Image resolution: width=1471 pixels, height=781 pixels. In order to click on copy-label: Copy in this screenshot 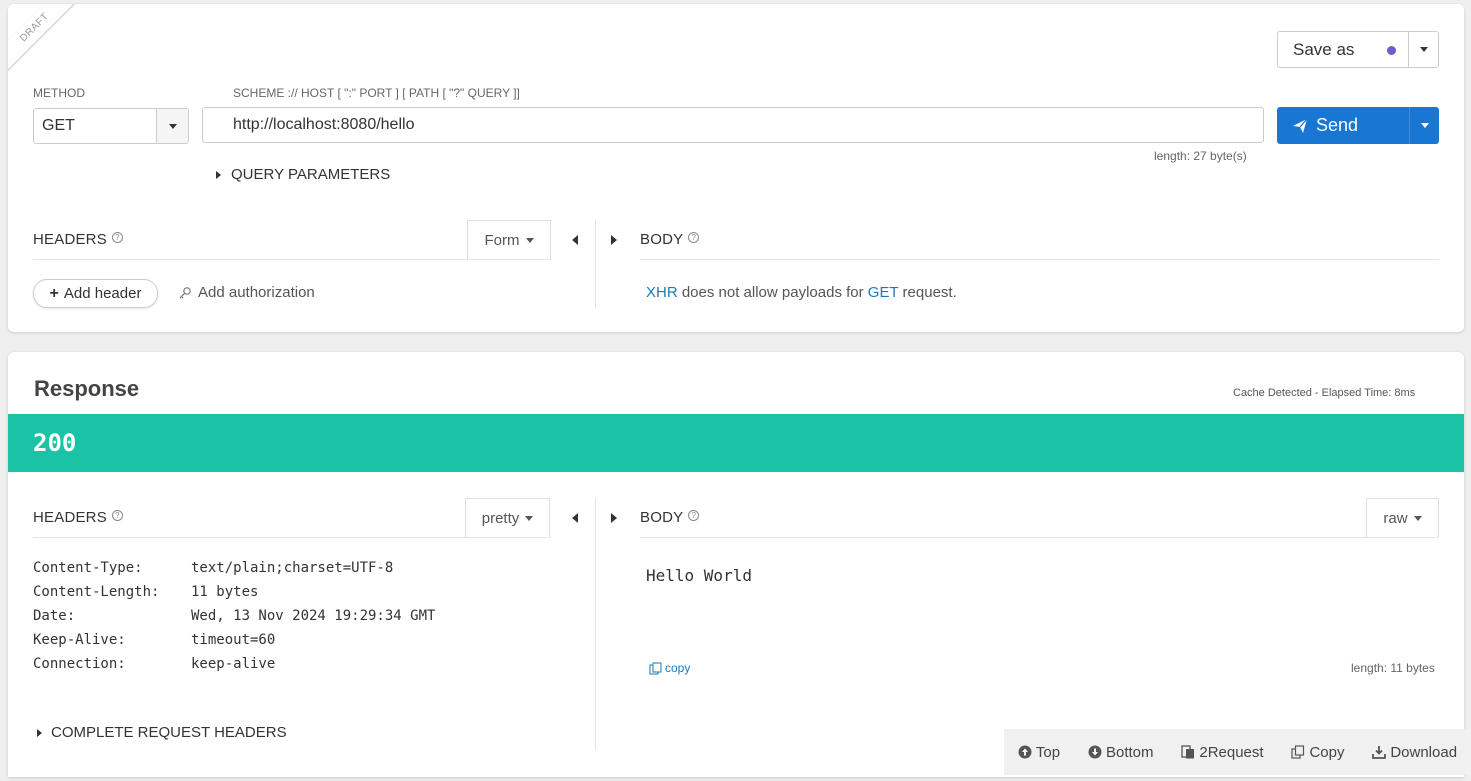, I will do `click(1327, 752)`.